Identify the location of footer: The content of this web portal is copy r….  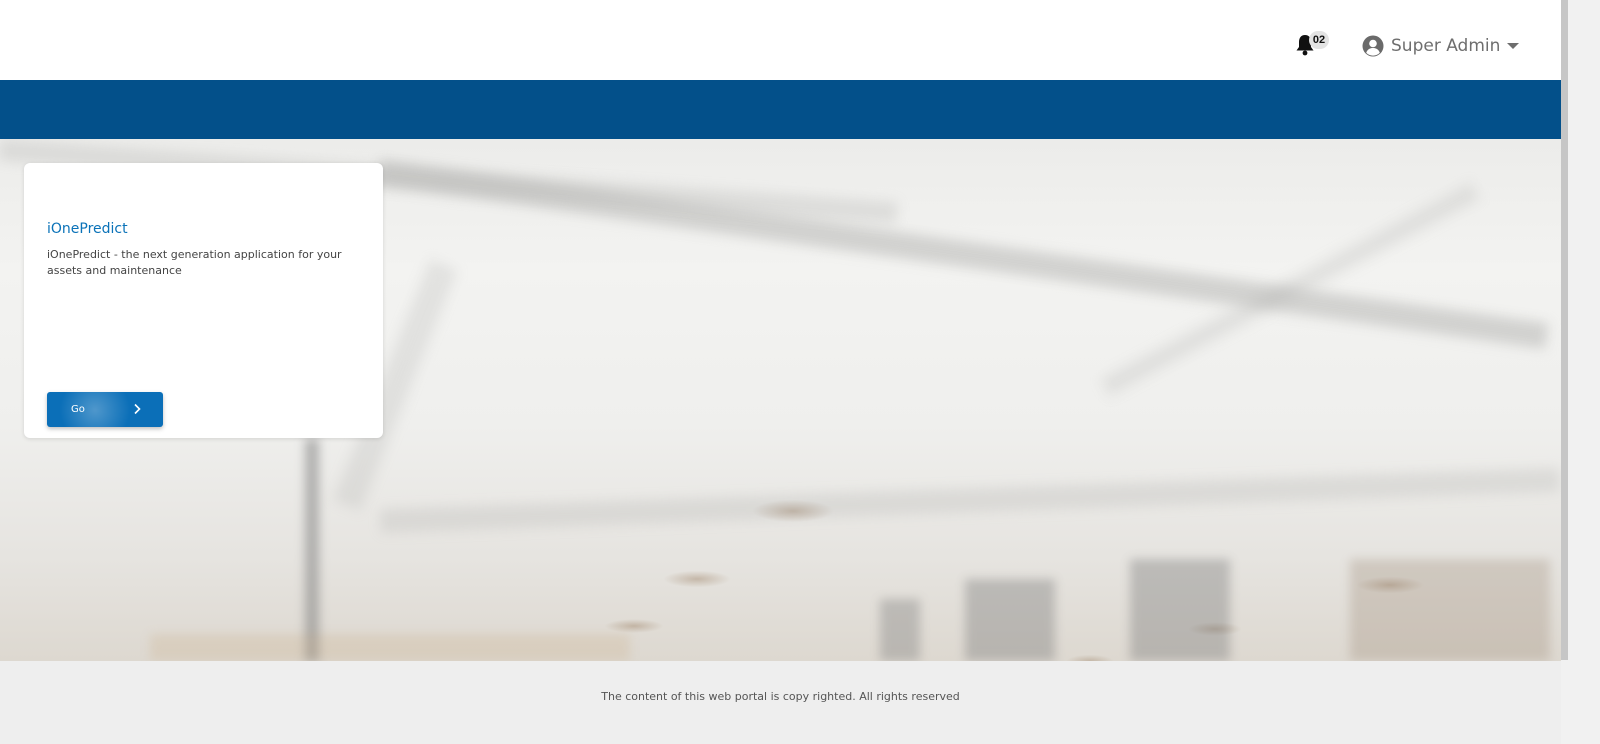
(780, 702).